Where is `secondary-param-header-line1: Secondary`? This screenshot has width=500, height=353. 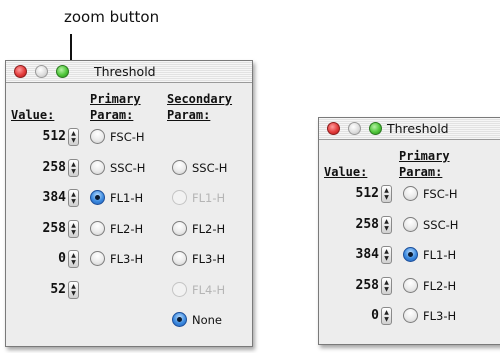 secondary-param-header-line1: Secondary is located at coordinates (200, 99).